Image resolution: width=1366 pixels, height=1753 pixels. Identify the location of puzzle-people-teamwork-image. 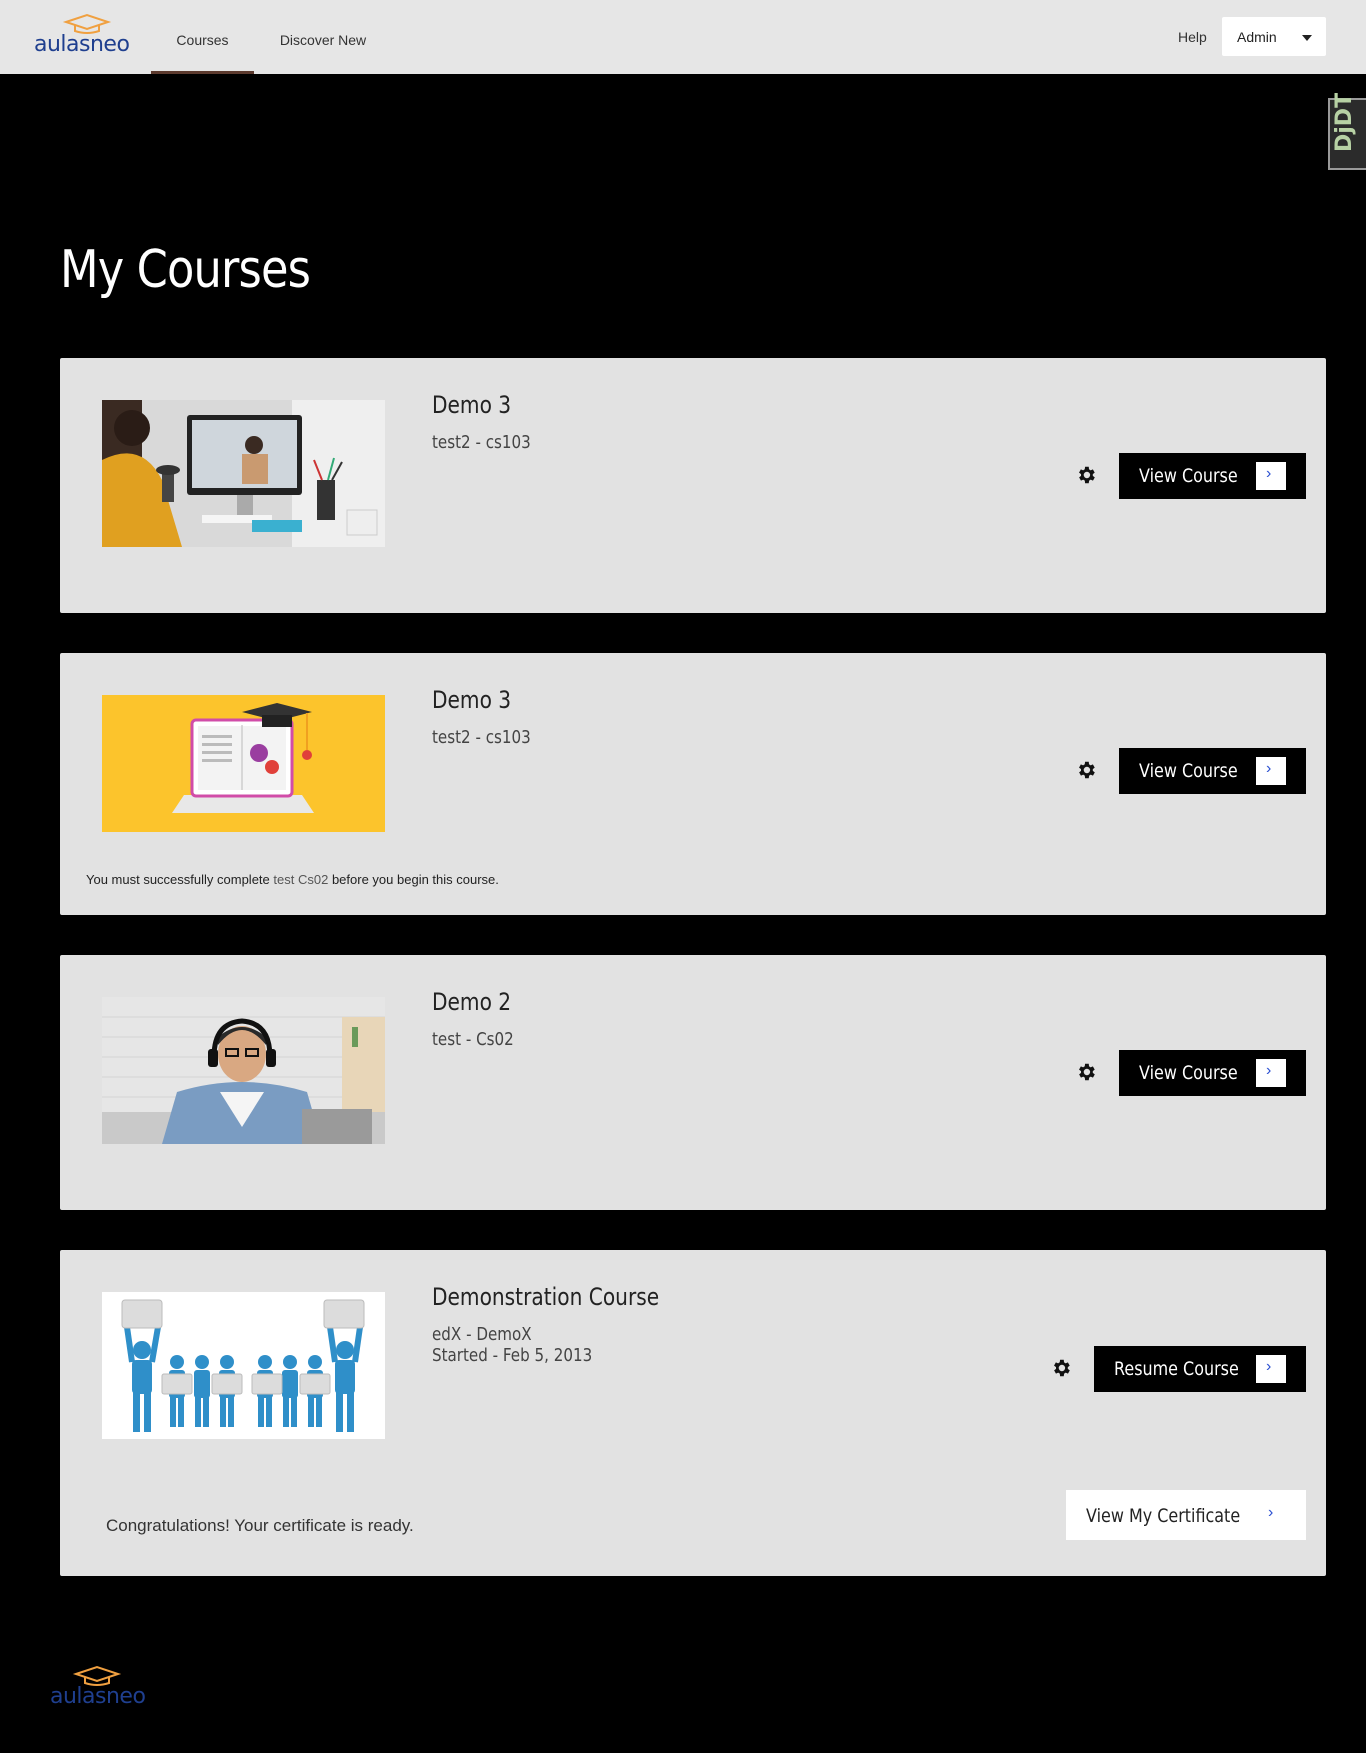
(243, 1365).